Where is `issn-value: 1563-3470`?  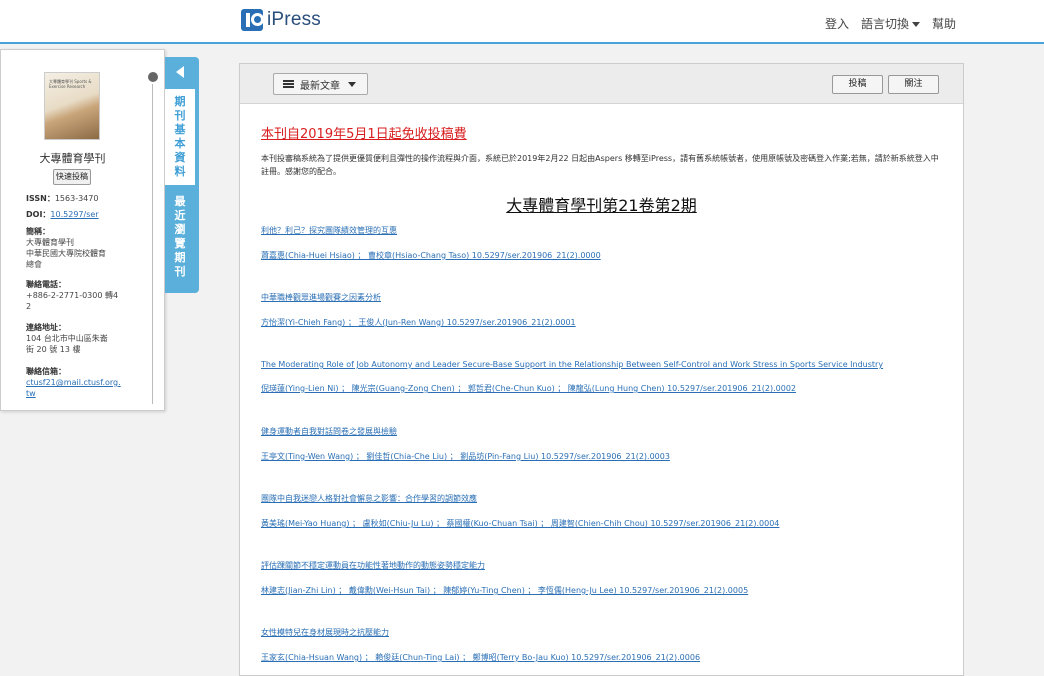 issn-value: 1563-3470 is located at coordinates (76, 198).